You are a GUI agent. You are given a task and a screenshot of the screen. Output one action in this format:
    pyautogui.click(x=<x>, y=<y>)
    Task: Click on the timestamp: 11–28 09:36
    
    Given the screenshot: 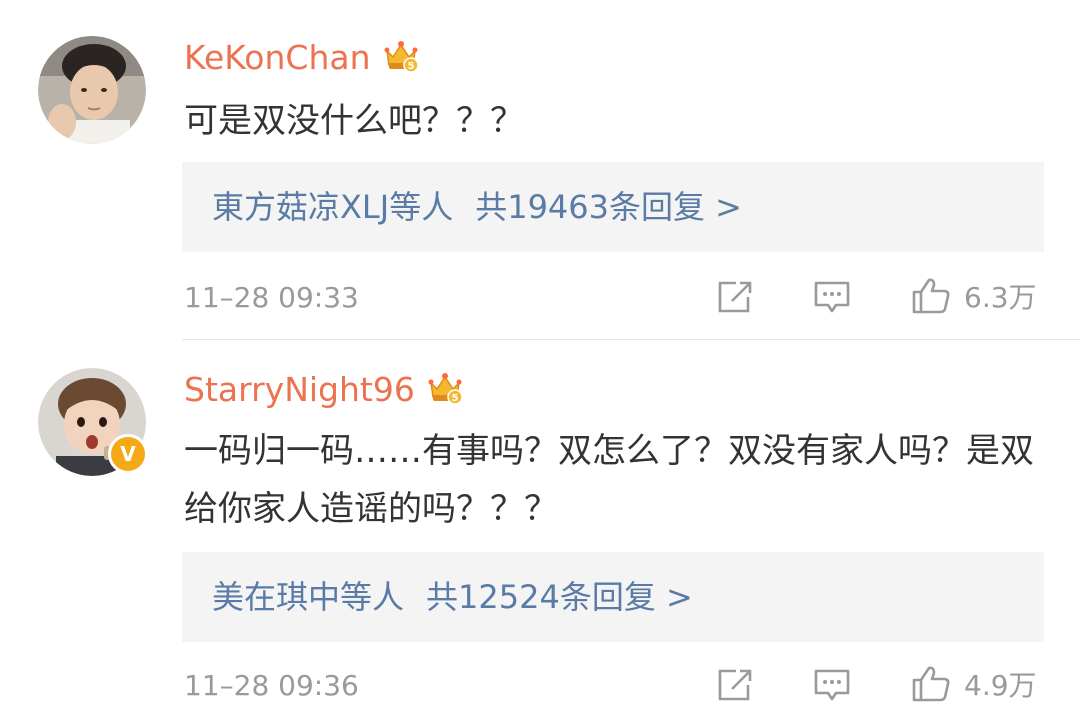 What is the action you would take?
    pyautogui.click(x=271, y=685)
    